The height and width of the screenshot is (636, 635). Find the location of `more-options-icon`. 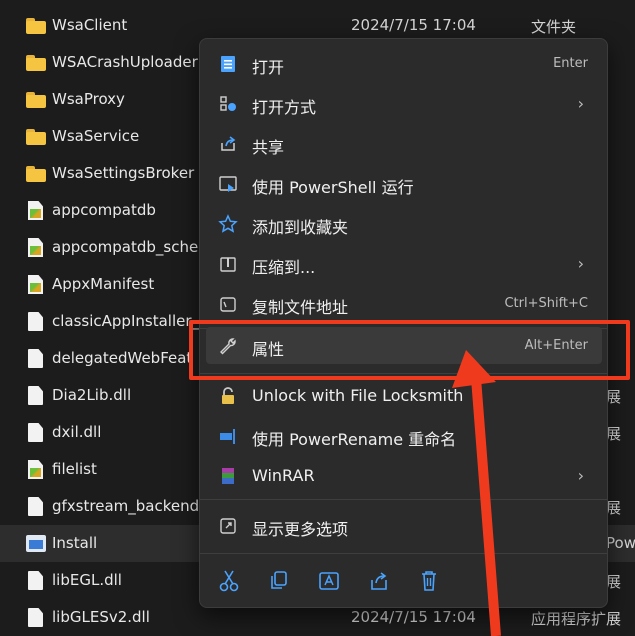

more-options-icon is located at coordinates (228, 526).